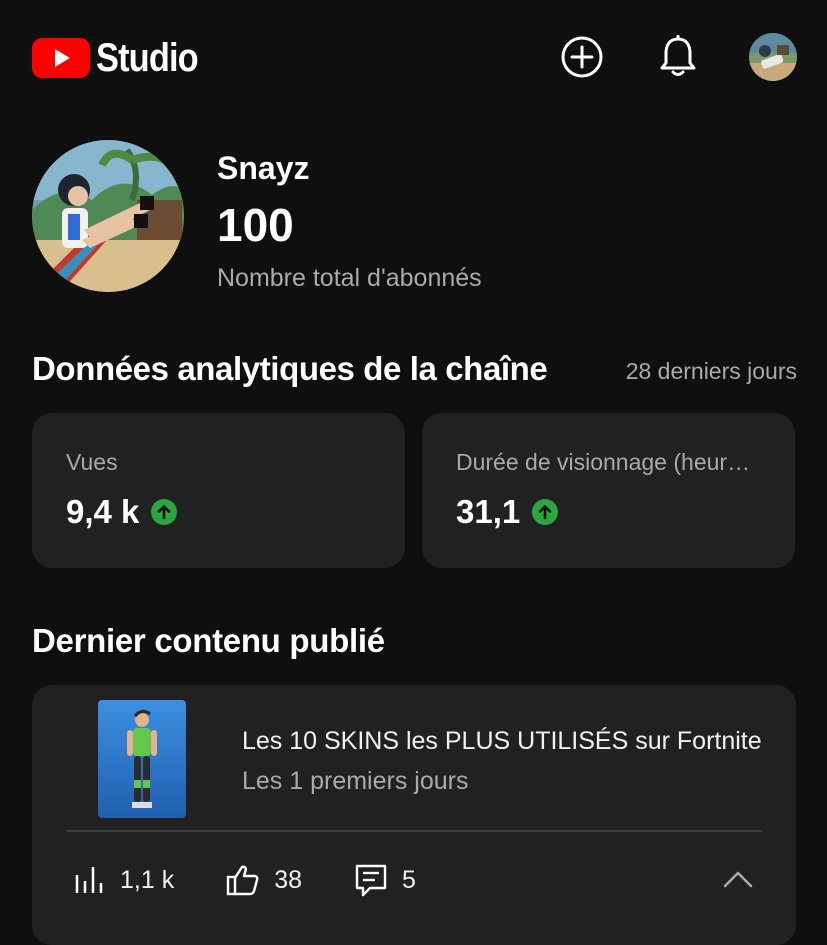  I want to click on views-metric-card: Vues 9,4 k, so click(218, 490).